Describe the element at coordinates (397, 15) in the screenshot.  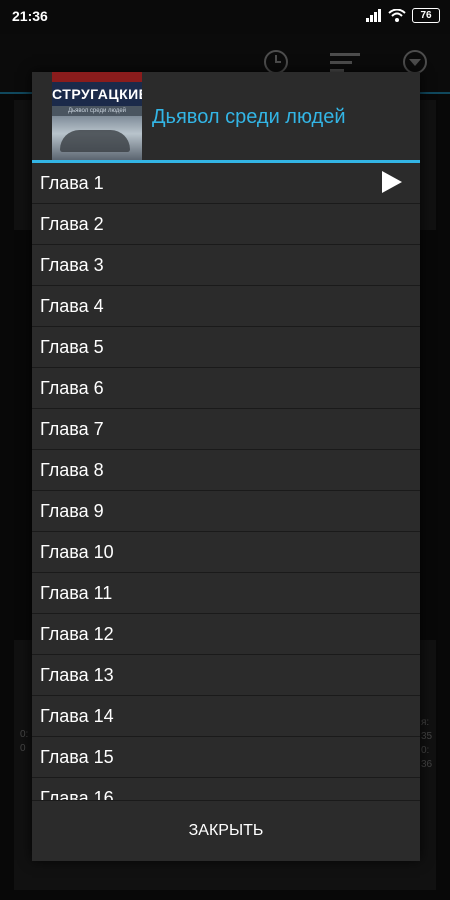
I see `wifi-icon` at that location.